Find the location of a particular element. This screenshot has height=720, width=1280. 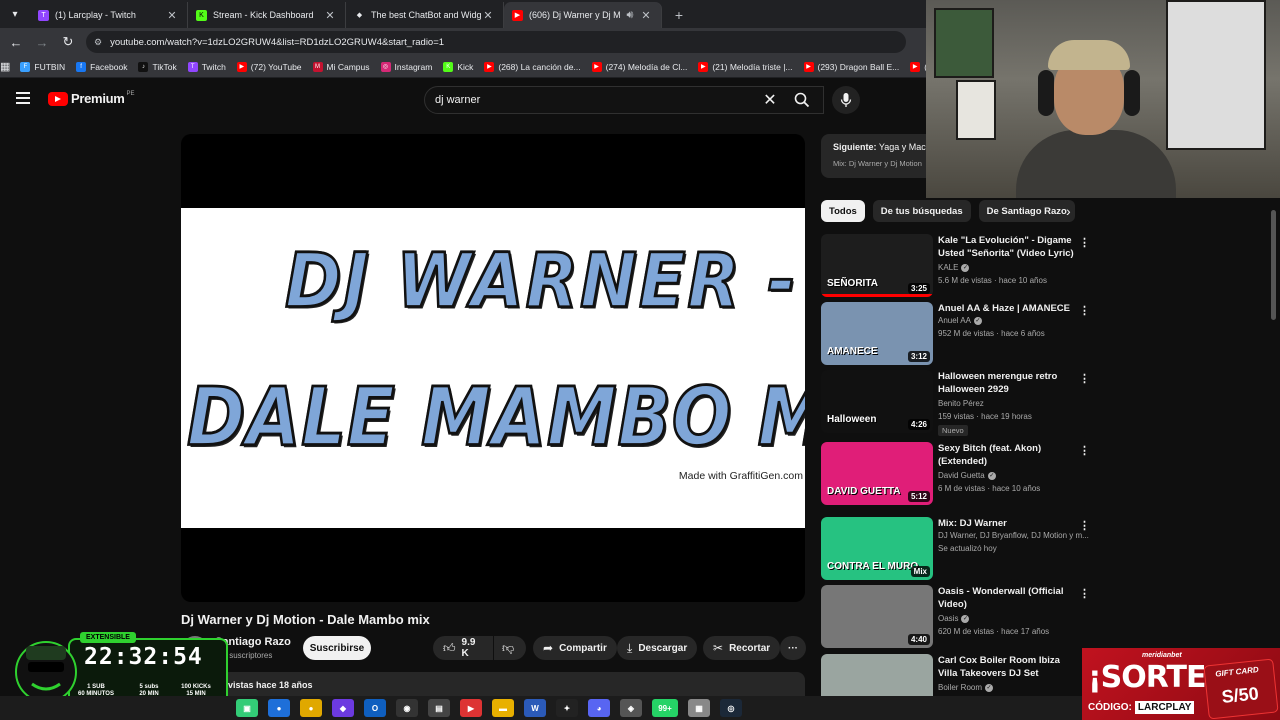

recommendation-channel: Oasis ✓ is located at coordinates (954, 618).